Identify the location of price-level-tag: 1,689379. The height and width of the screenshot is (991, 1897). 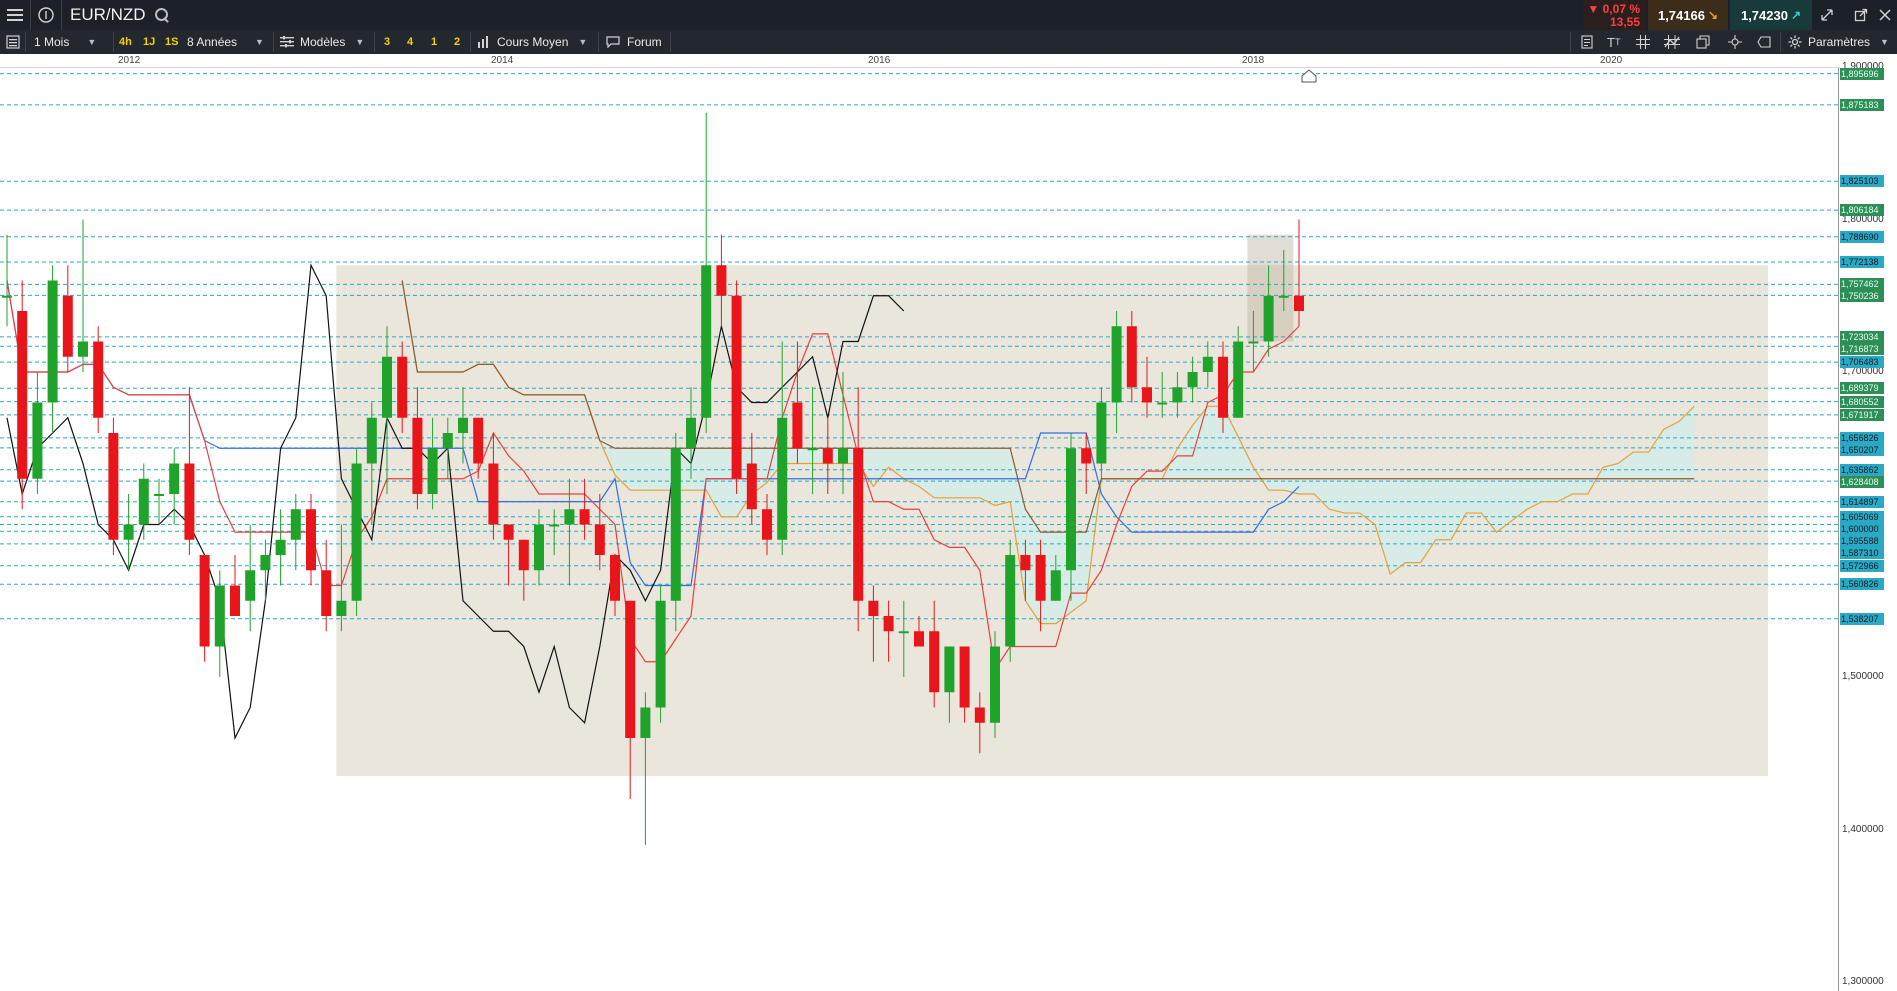
(1862, 388).